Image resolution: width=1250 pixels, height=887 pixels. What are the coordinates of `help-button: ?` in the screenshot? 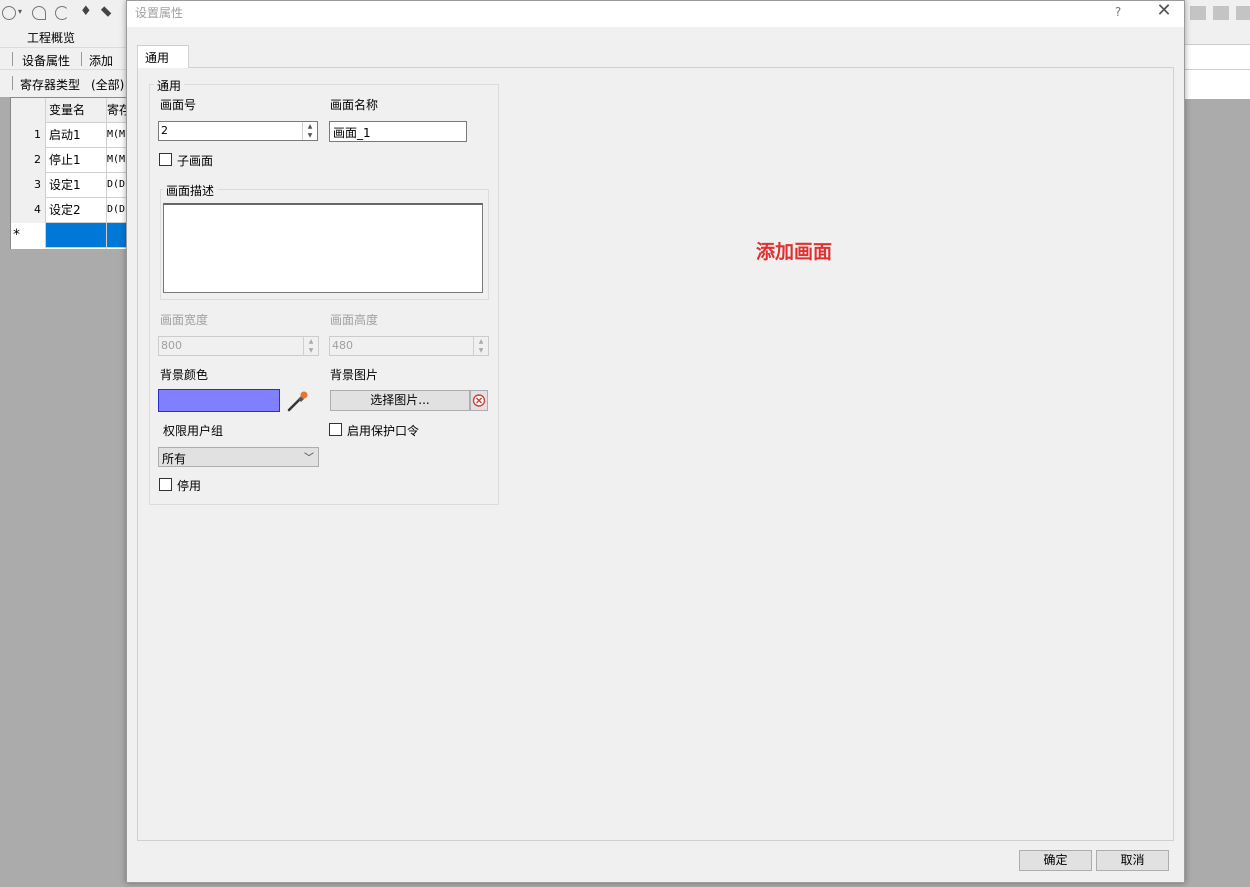 It's located at (1118, 13).